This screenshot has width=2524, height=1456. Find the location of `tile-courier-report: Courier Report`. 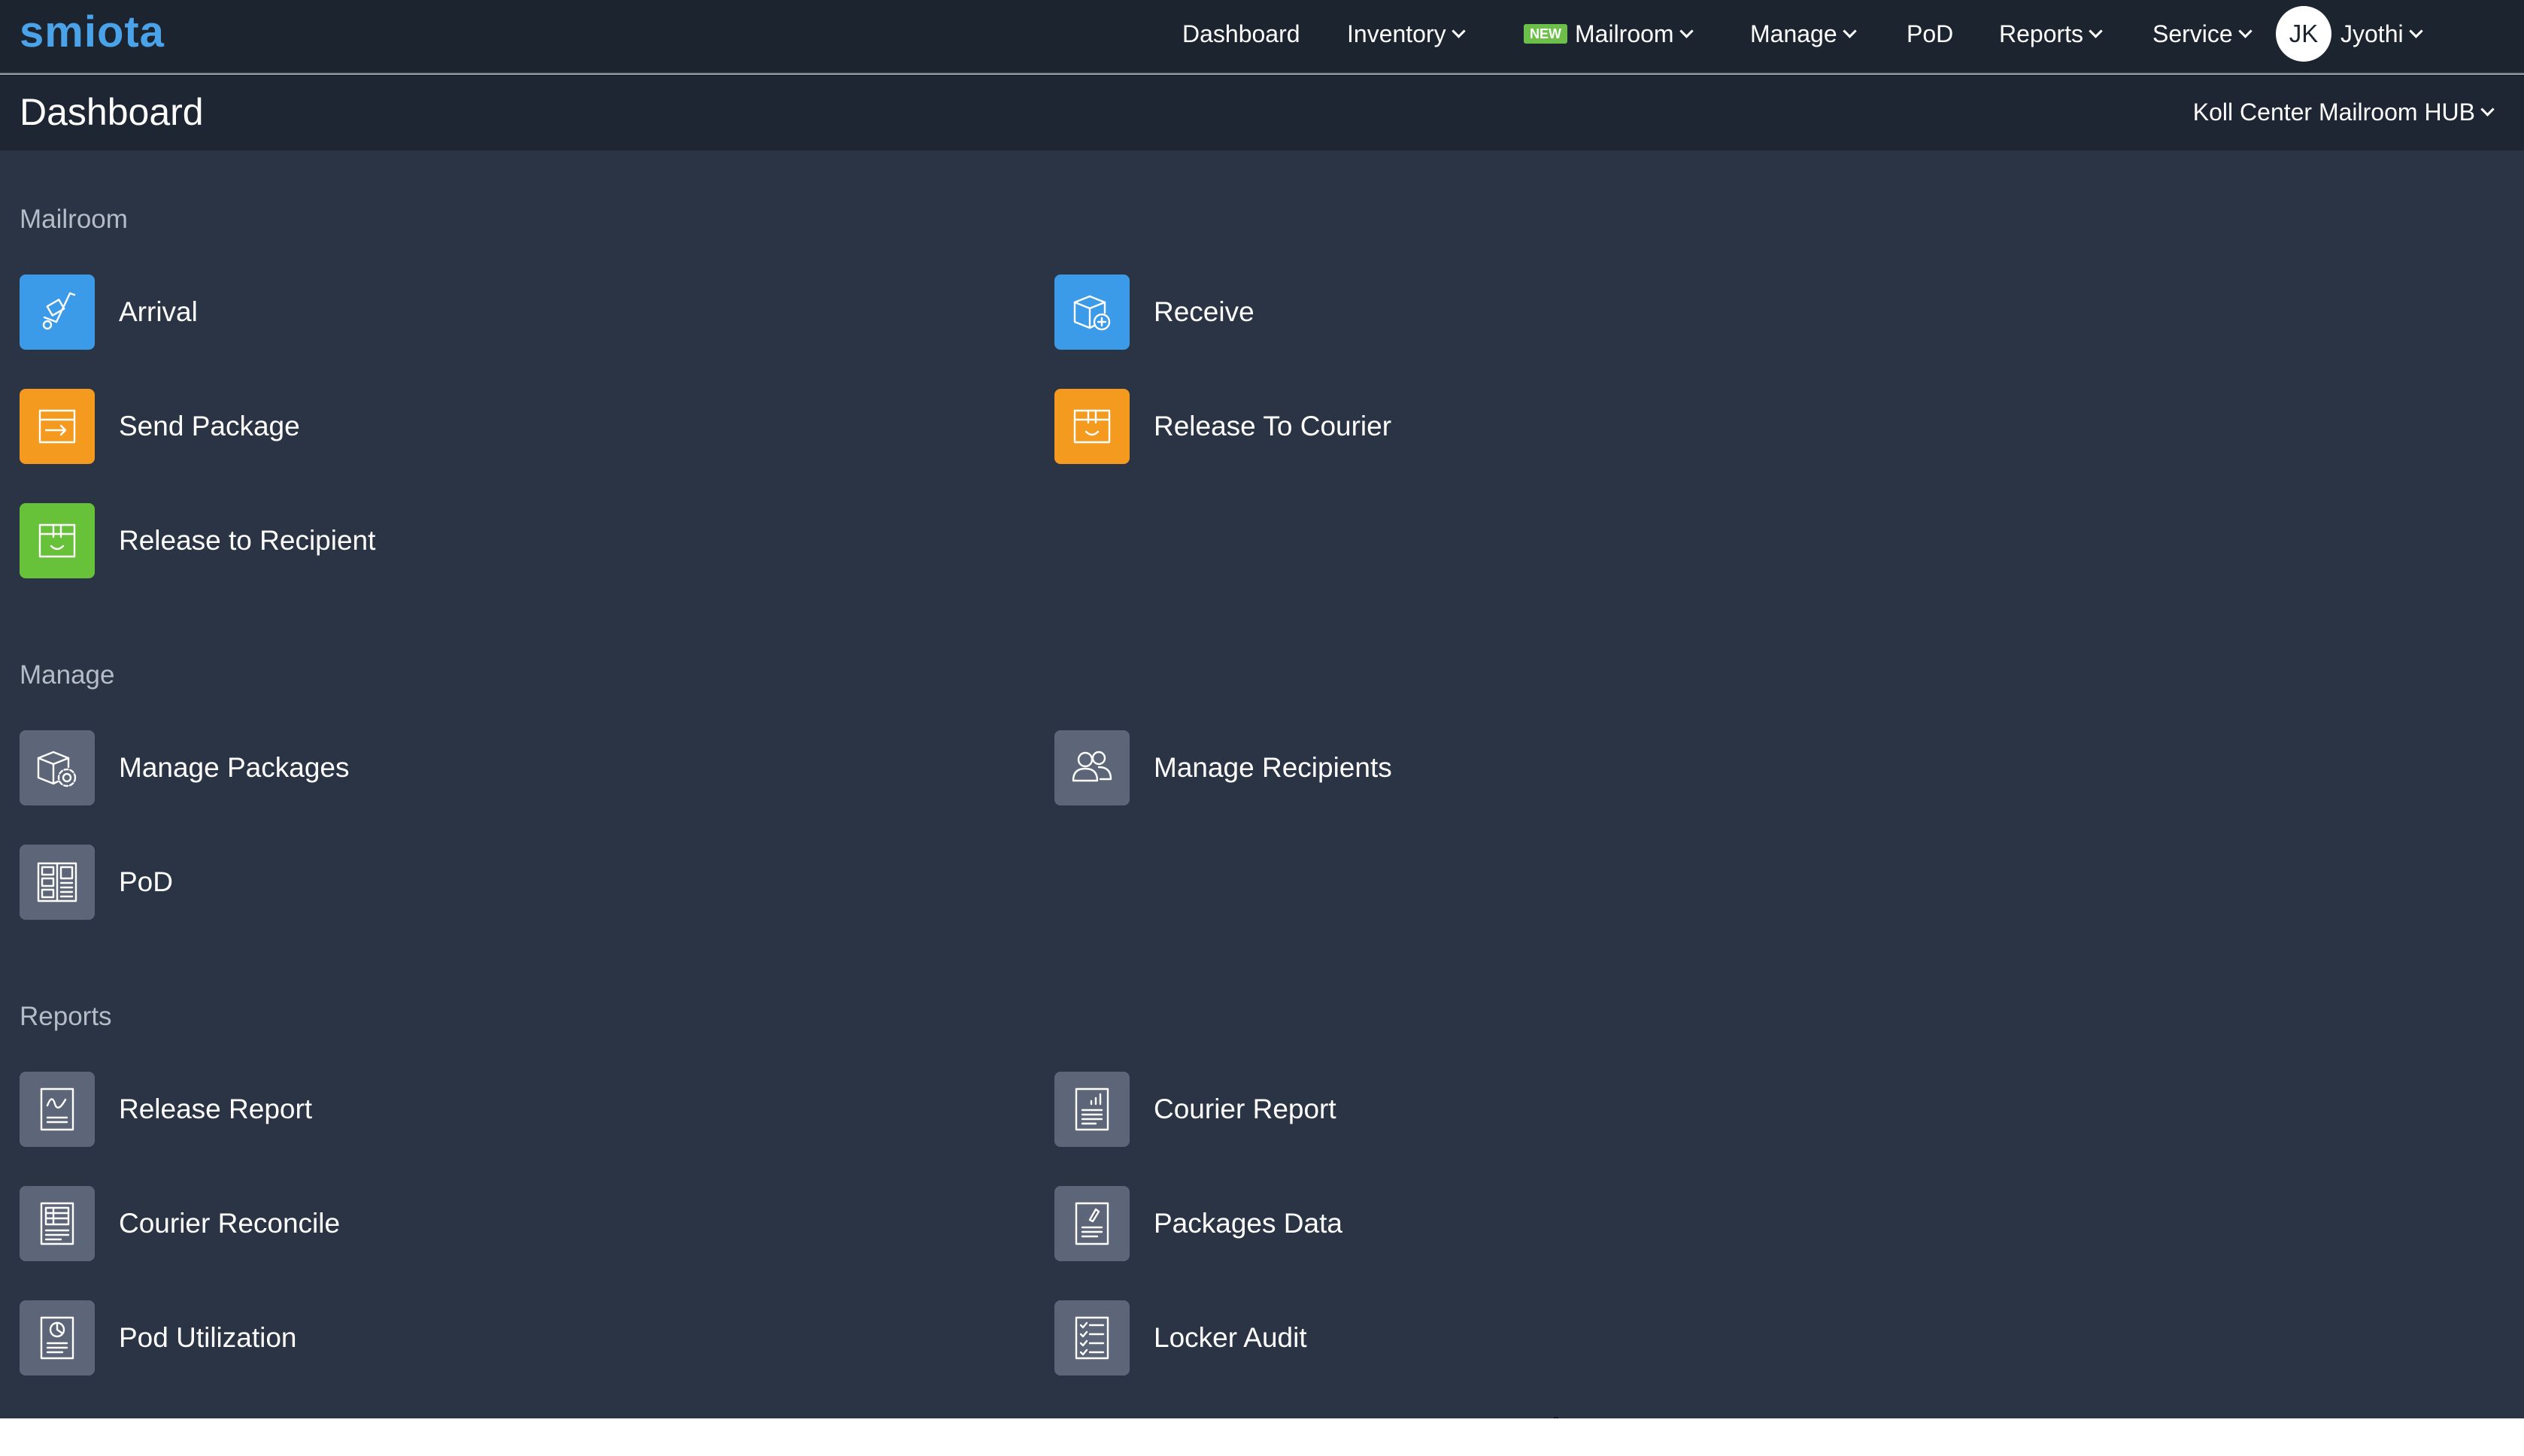

tile-courier-report: Courier Report is located at coordinates (1195, 1109).